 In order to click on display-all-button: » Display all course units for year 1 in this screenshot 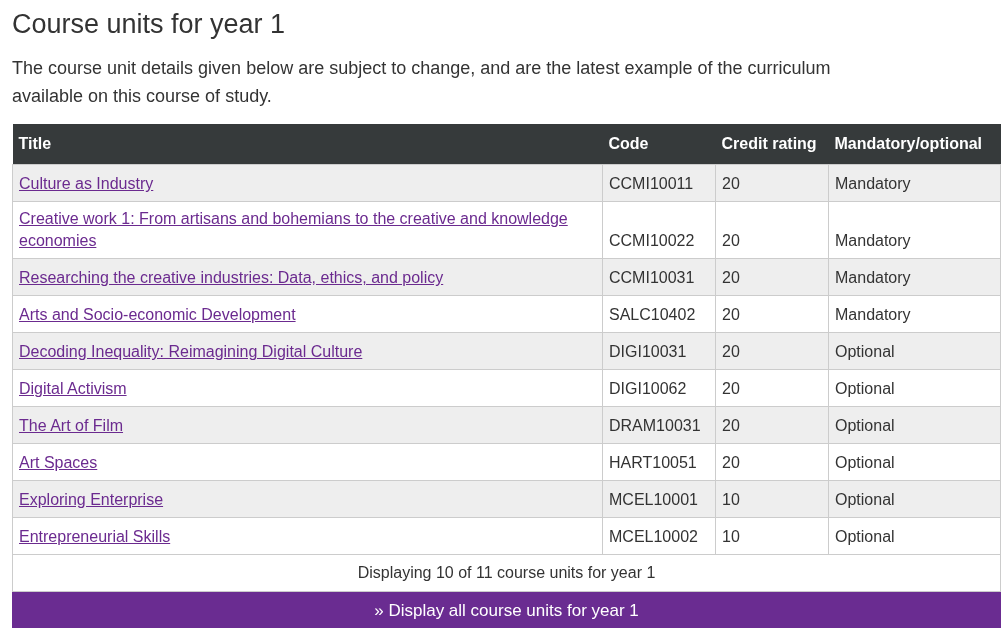, I will do `click(506, 610)`.